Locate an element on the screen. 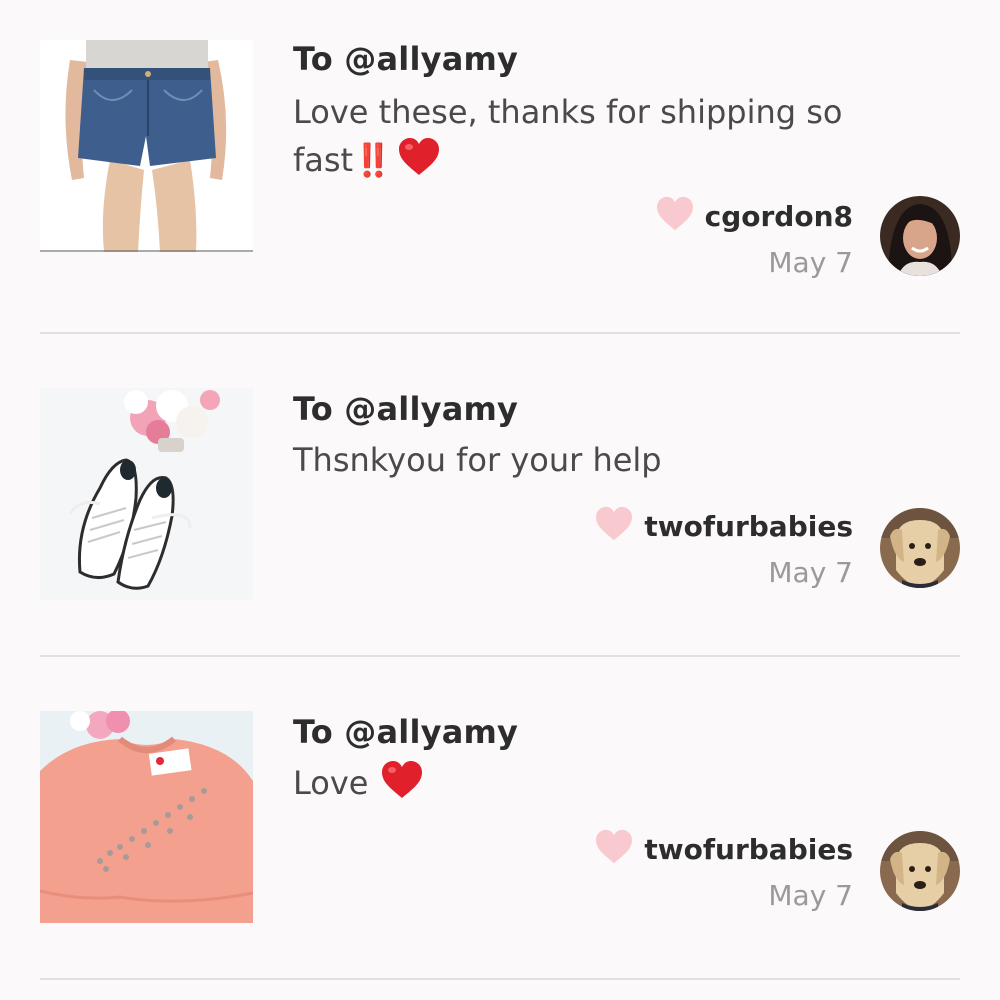  divider is located at coordinates (500, 979).